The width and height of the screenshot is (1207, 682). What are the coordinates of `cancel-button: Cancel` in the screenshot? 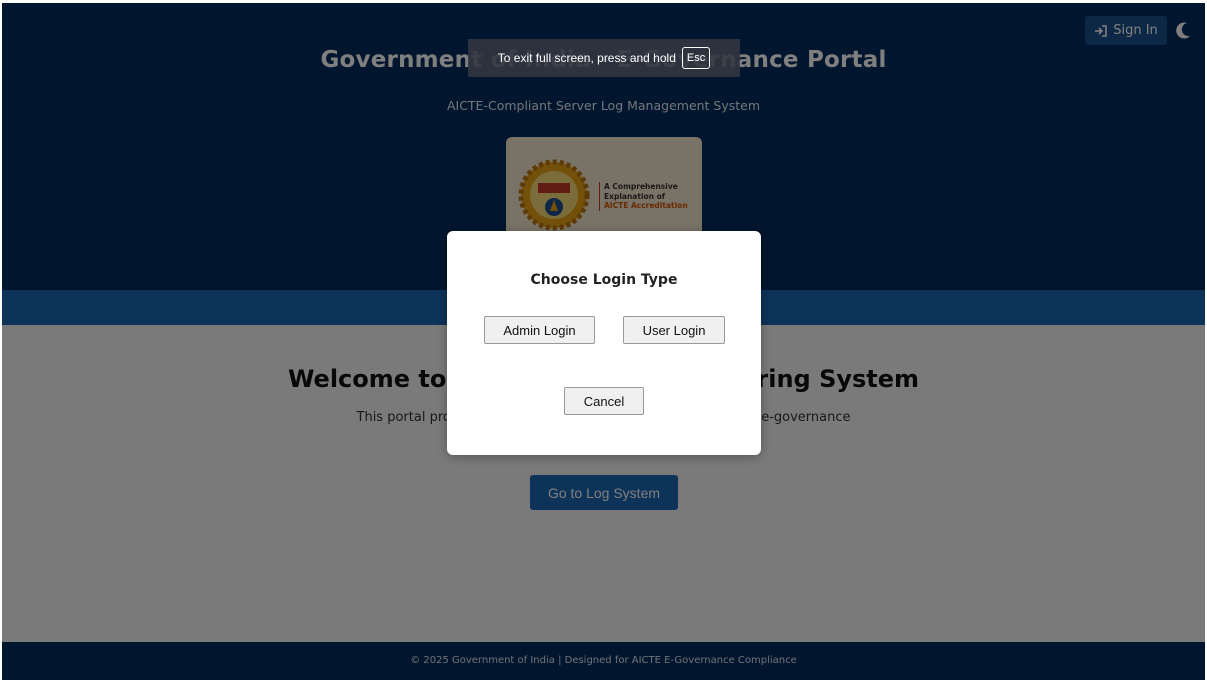 It's located at (604, 401).